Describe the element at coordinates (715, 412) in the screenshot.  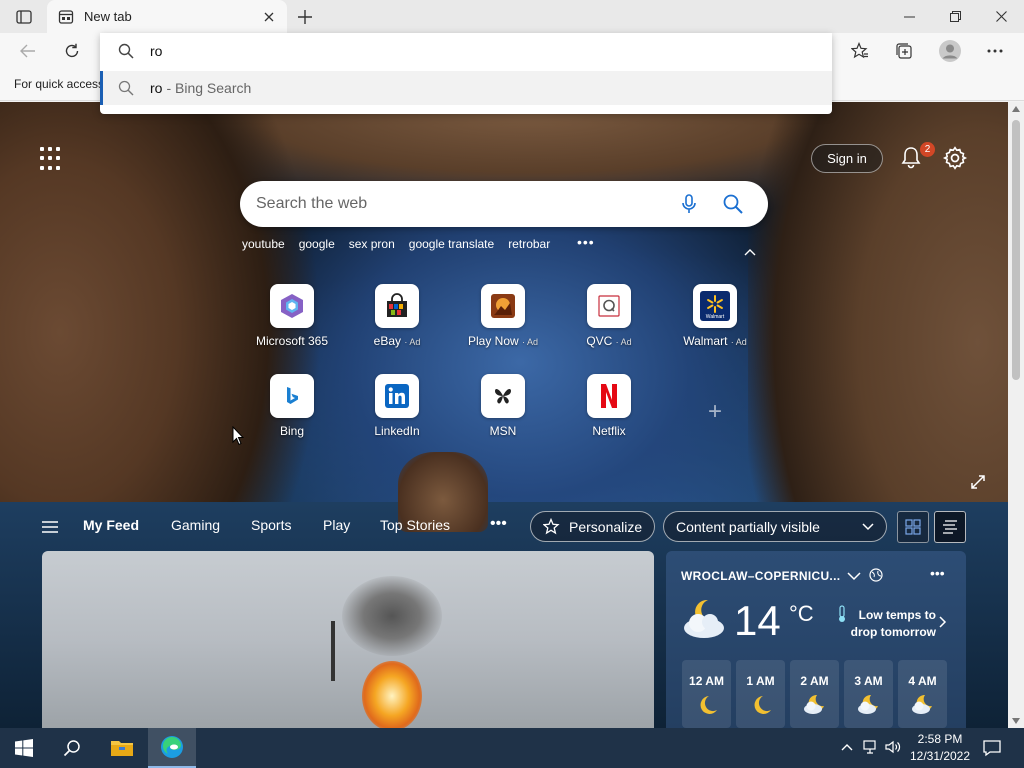
I see `add-shortcut-button: +` at that location.